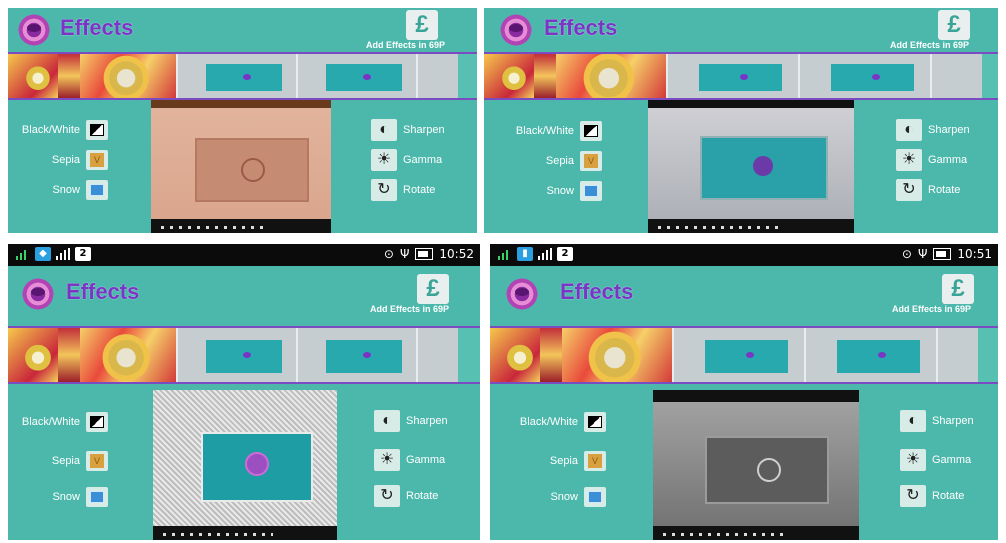 This screenshot has width=1006, height=543. What do you see at coordinates (43, 254) in the screenshot?
I see `app-notification-icon: ◆` at bounding box center [43, 254].